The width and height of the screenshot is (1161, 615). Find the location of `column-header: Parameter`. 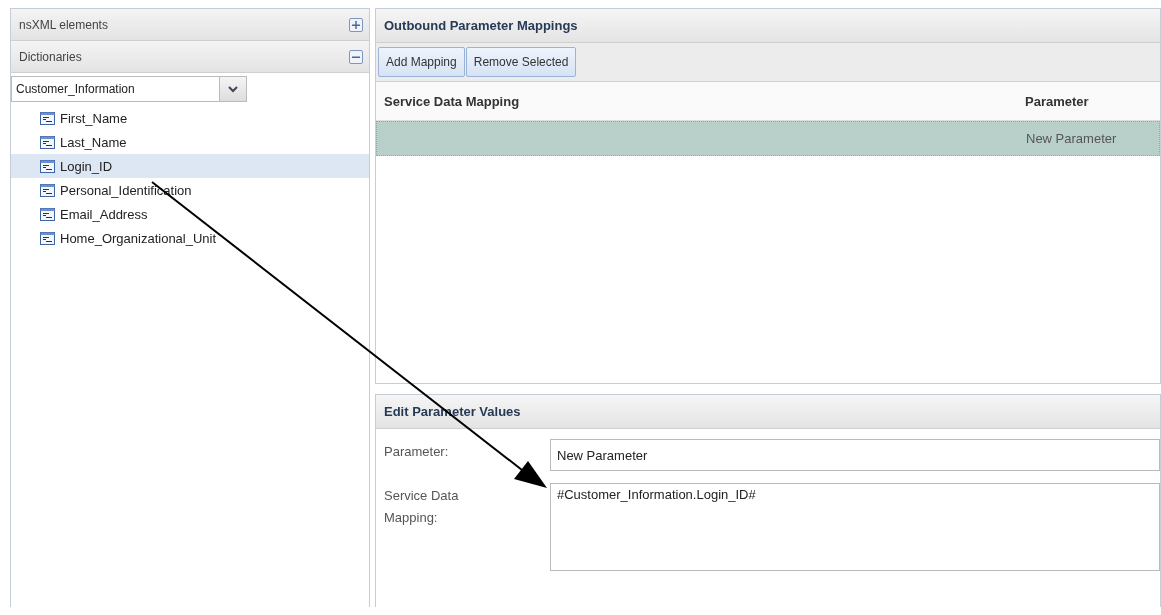

column-header: Parameter is located at coordinates (1088, 101).